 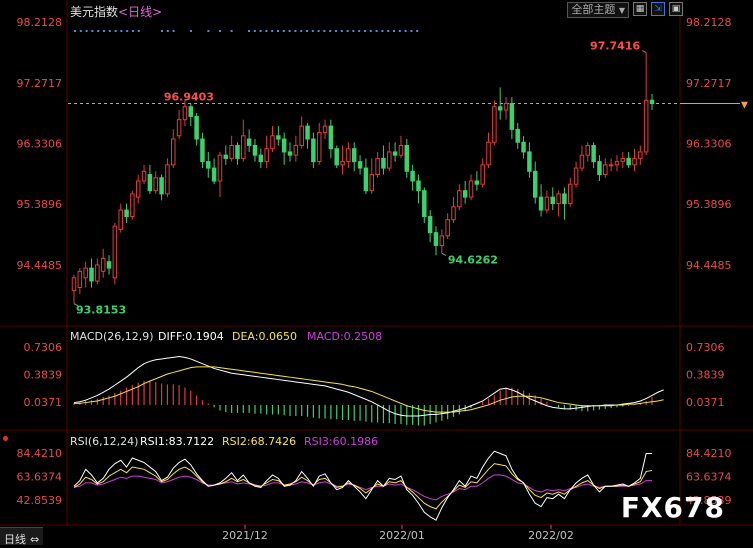 I want to click on macd-ytick-right: 0.3839, so click(x=705, y=374).